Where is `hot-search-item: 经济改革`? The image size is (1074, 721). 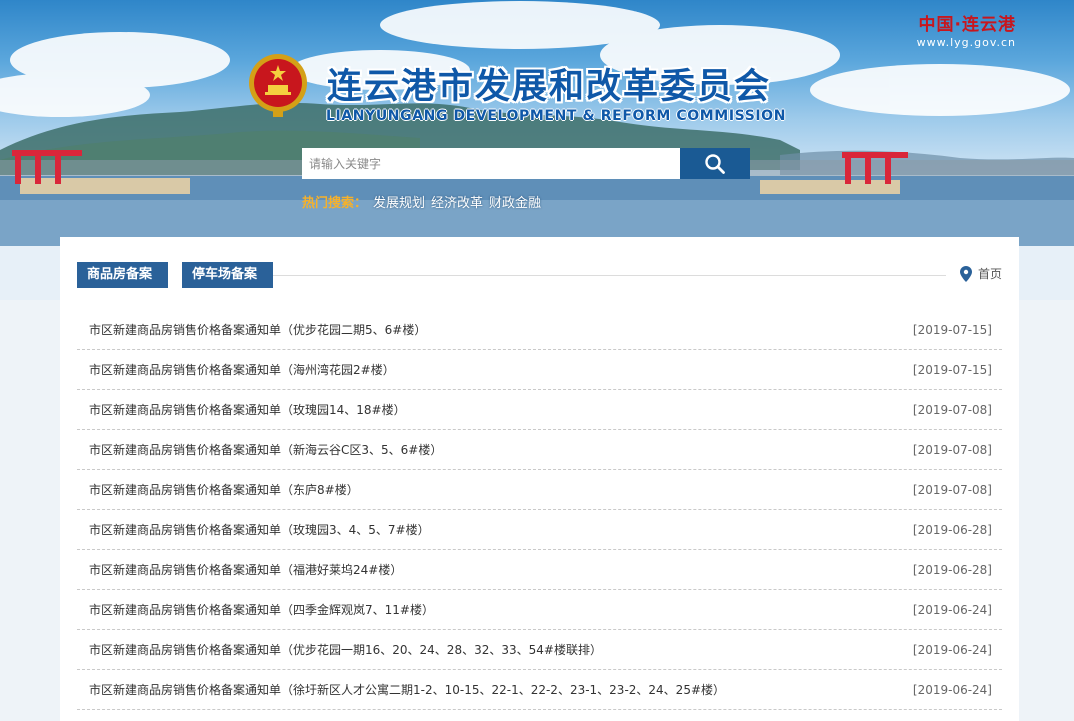
hot-search-item: 经济改革 is located at coordinates (457, 201).